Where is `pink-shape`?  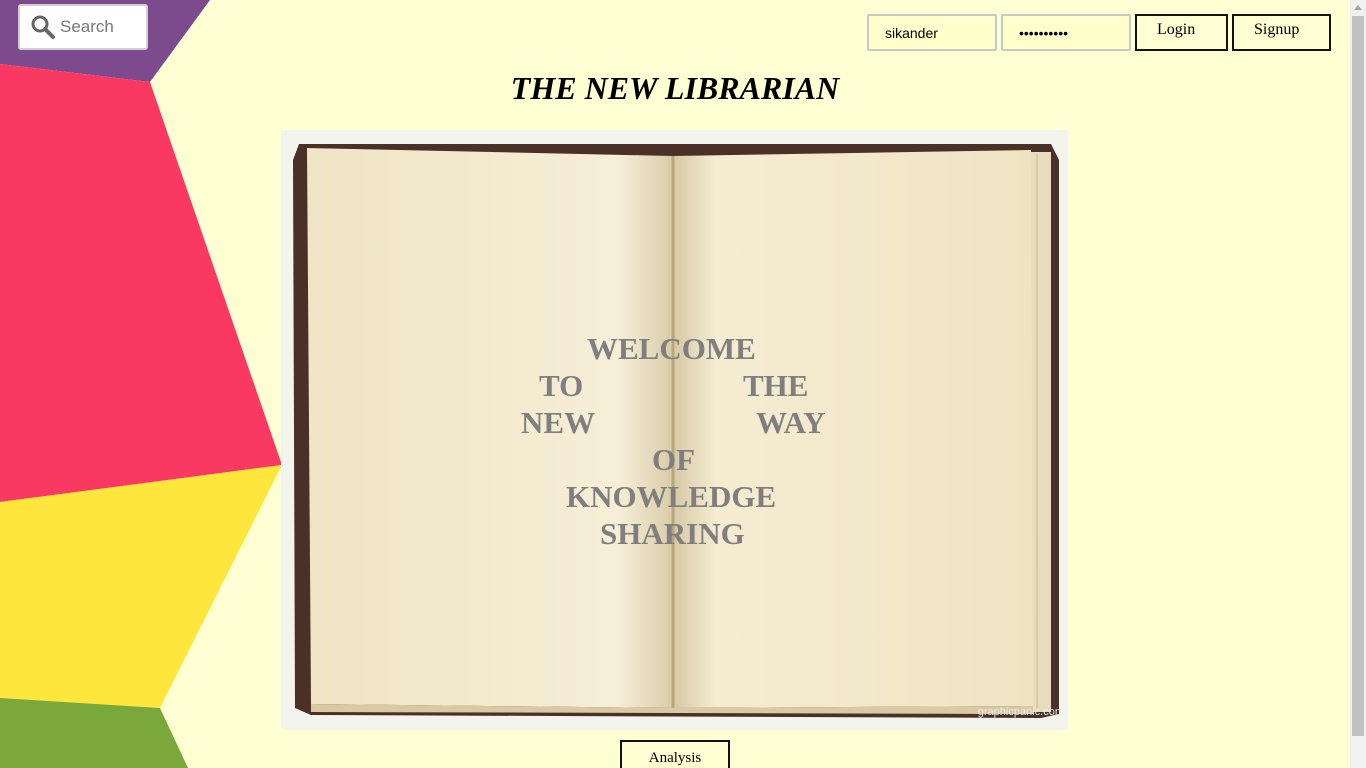 pink-shape is located at coordinates (141, 283).